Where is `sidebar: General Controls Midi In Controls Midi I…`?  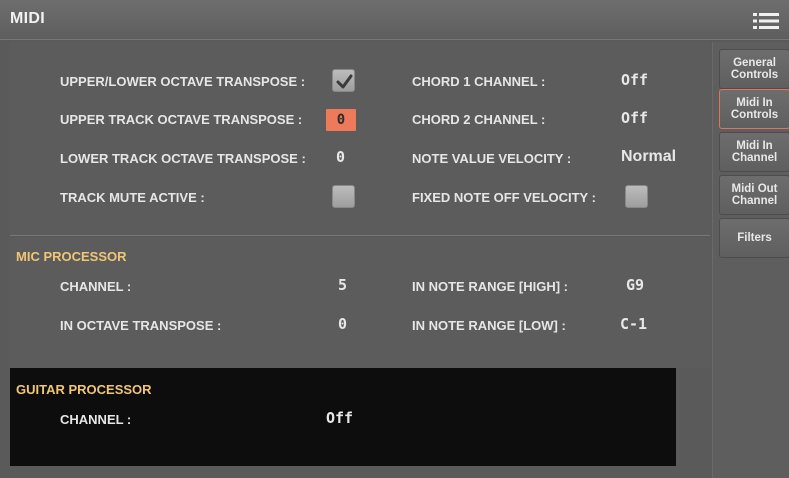
sidebar: General Controls Midi In Controls Midi I… is located at coordinates (750, 260).